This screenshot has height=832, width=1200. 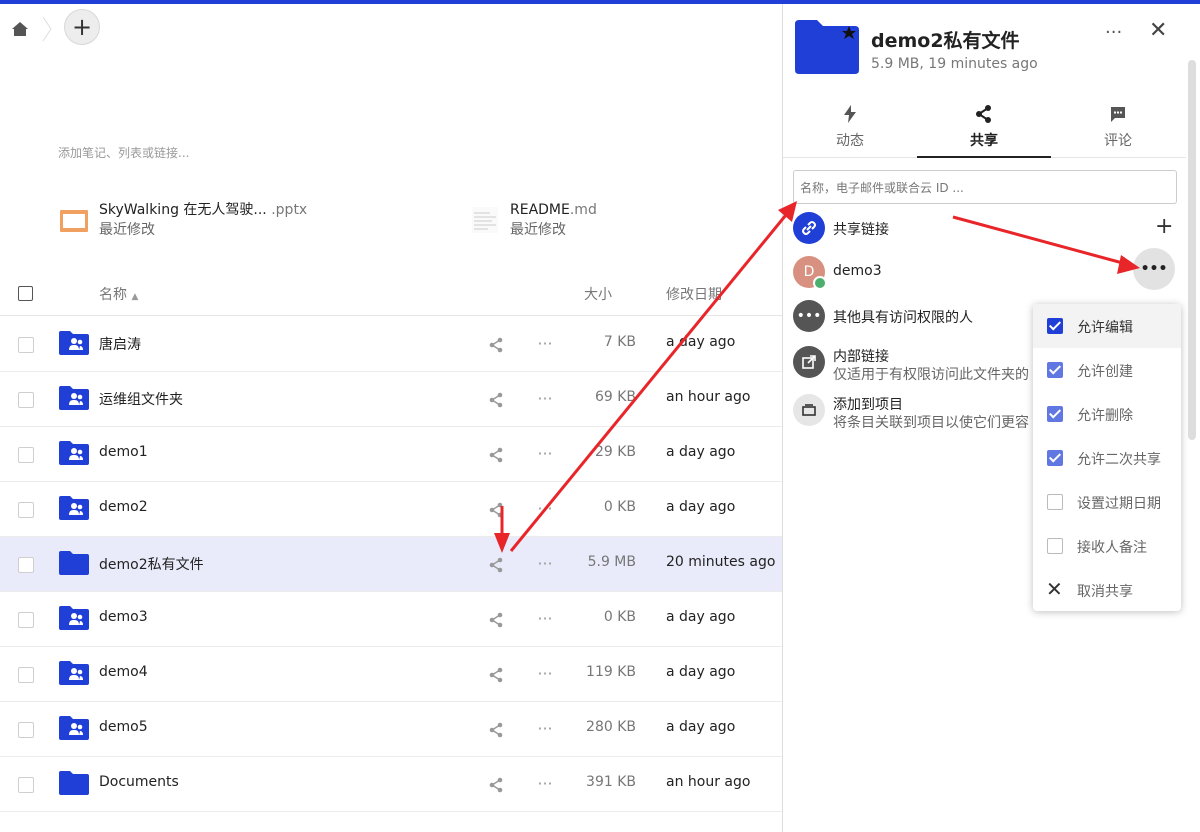 I want to click on more-icon: •••, so click(x=809, y=316).